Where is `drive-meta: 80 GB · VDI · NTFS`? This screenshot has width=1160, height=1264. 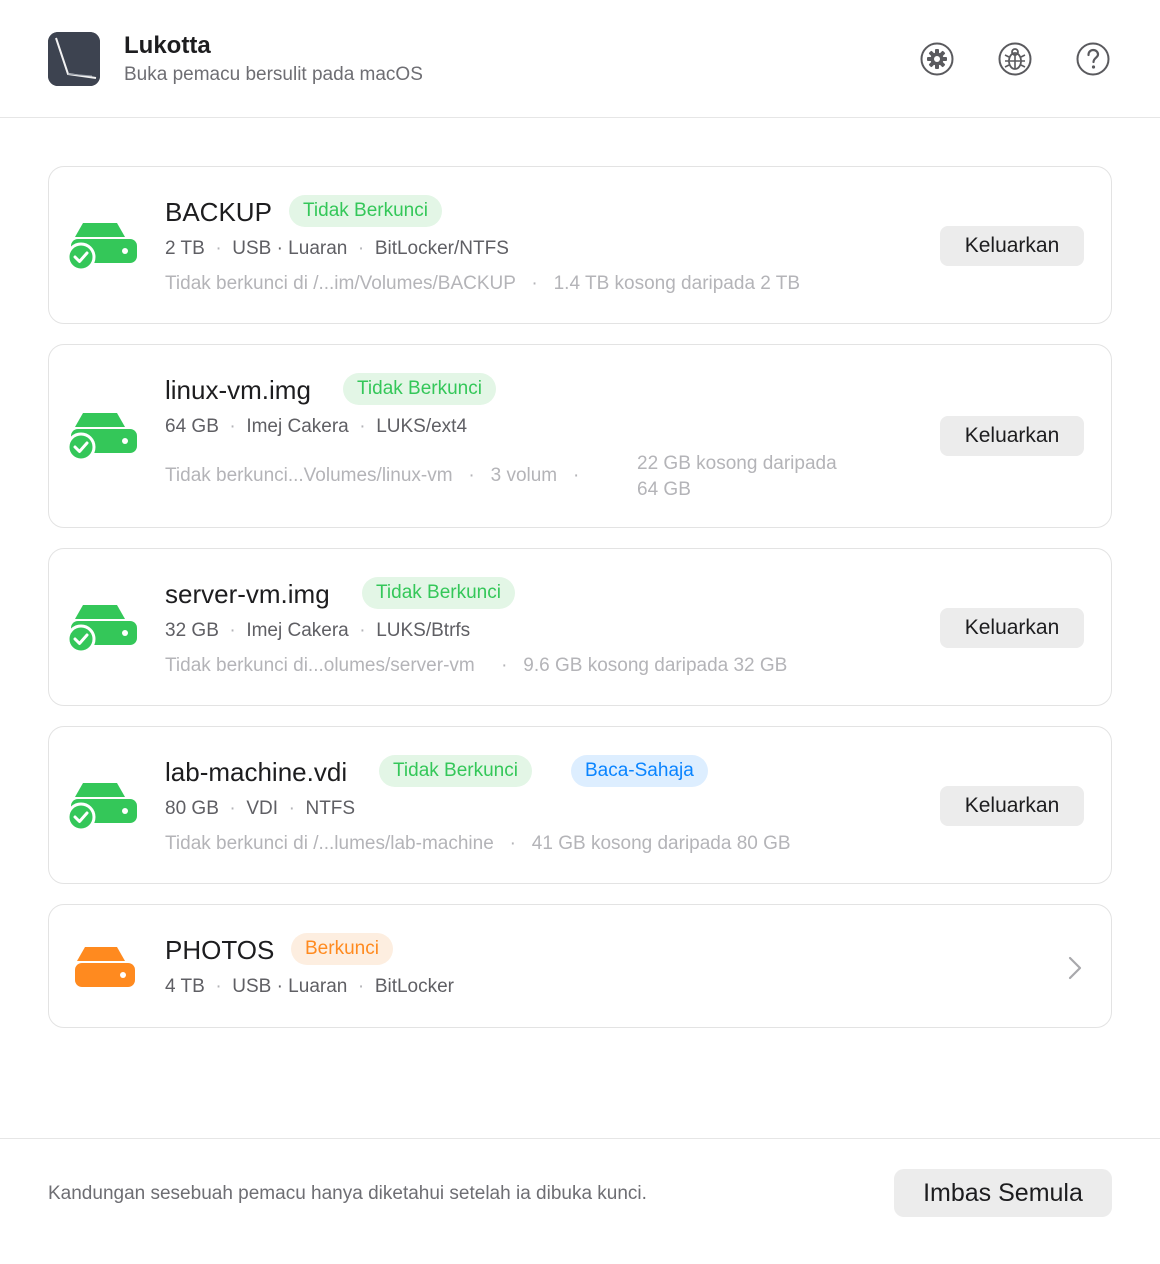 drive-meta: 80 GB · VDI · NTFS is located at coordinates (260, 808).